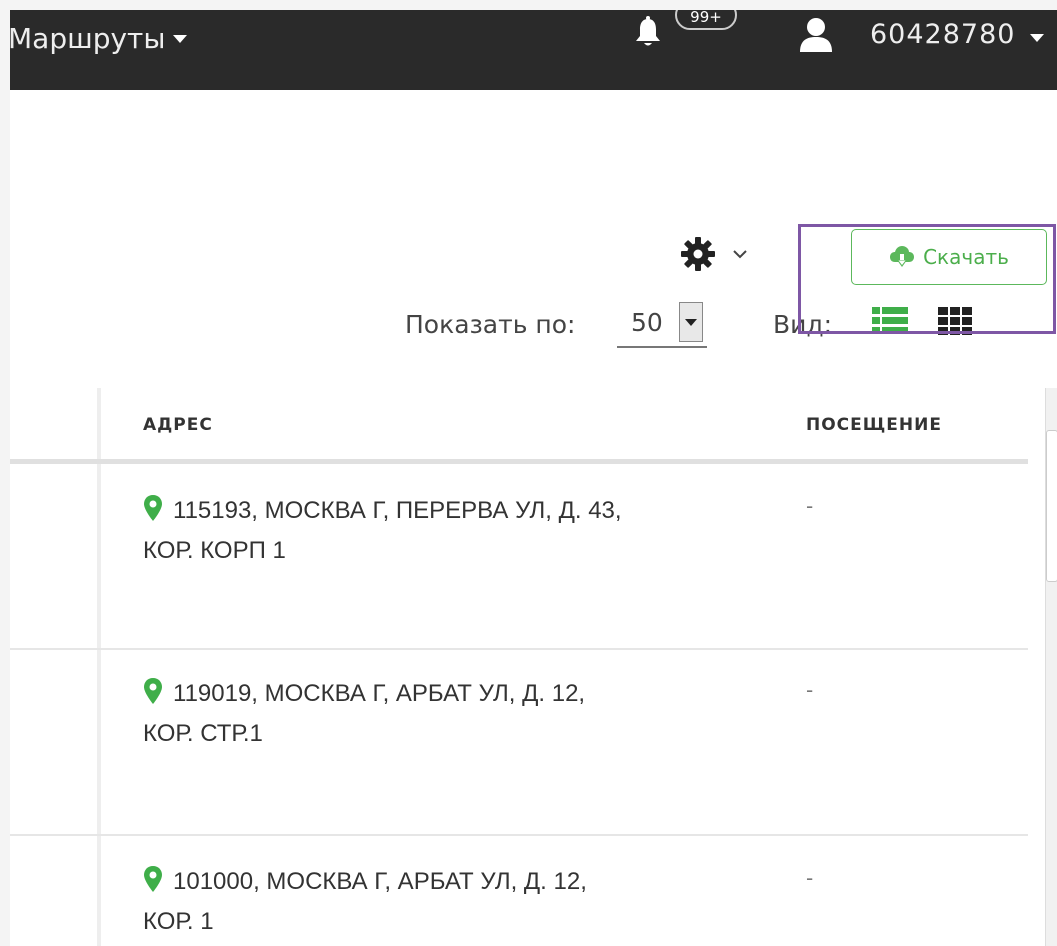 The image size is (1057, 946). I want to click on address-line-1: 115193, МОСКВА Г, ПЕРЕРВА УЛ, Д. 43,, so click(397, 510).